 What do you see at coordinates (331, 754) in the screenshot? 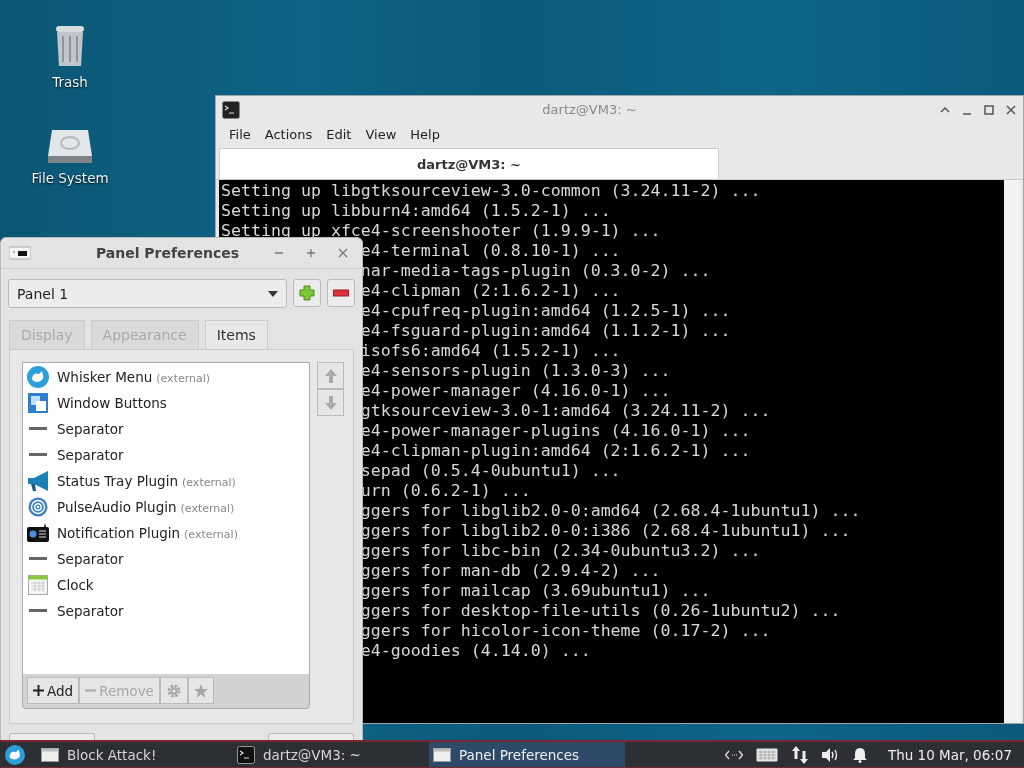
I see `taskbar-button: dartz@VM3: ~` at bounding box center [331, 754].